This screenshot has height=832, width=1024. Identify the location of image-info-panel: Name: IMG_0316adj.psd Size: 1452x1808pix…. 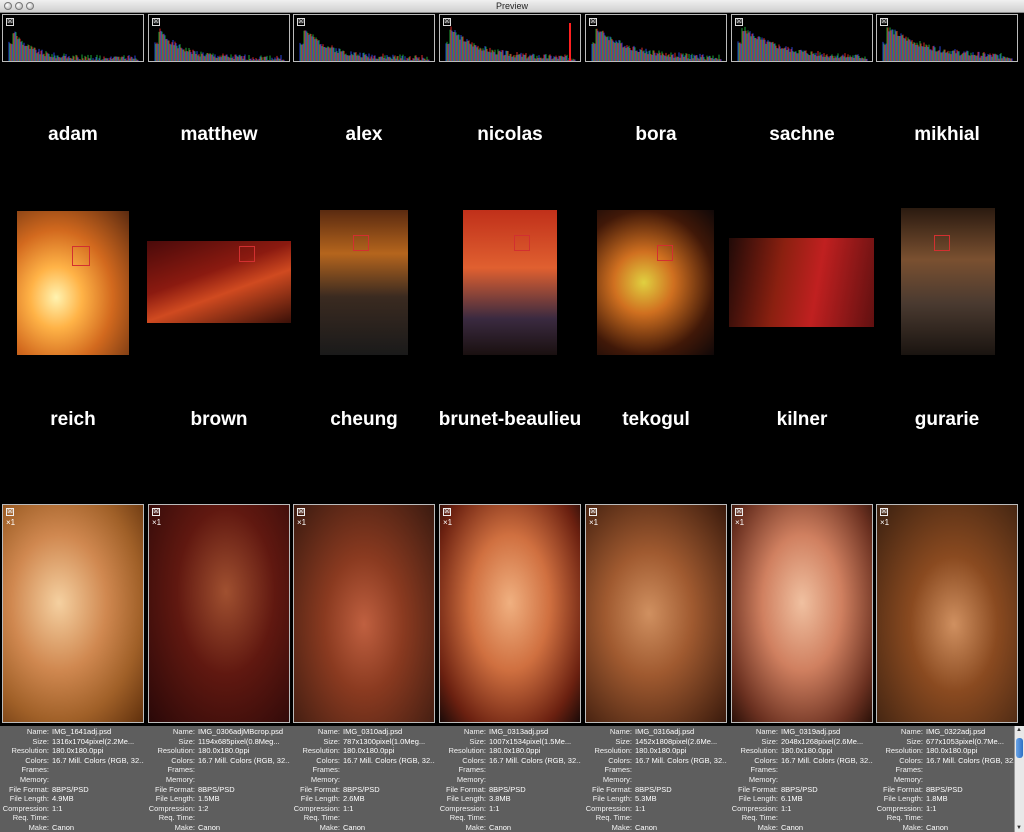
(656, 779).